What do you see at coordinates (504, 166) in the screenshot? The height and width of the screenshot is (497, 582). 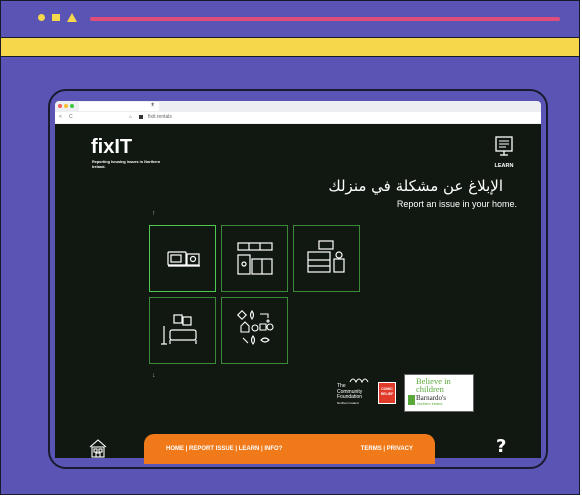 I see `learn-label: LEARN` at bounding box center [504, 166].